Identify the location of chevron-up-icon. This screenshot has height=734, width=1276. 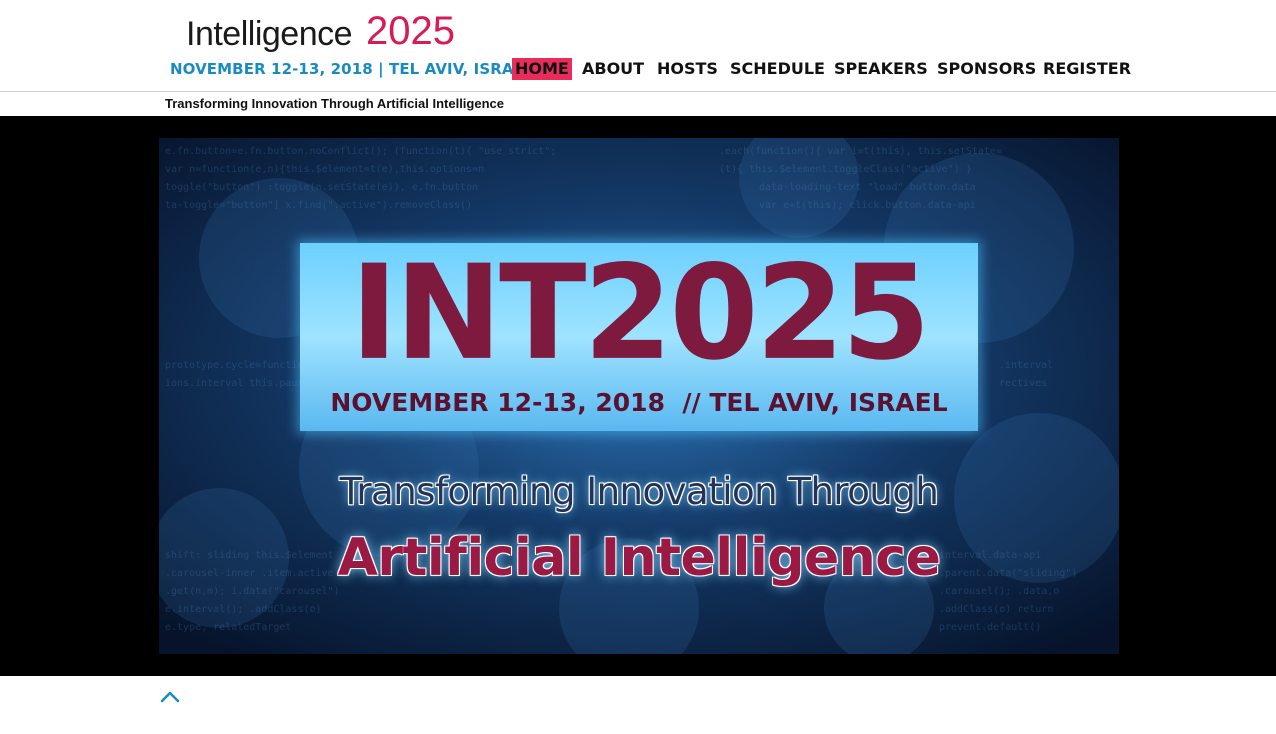
(170, 696).